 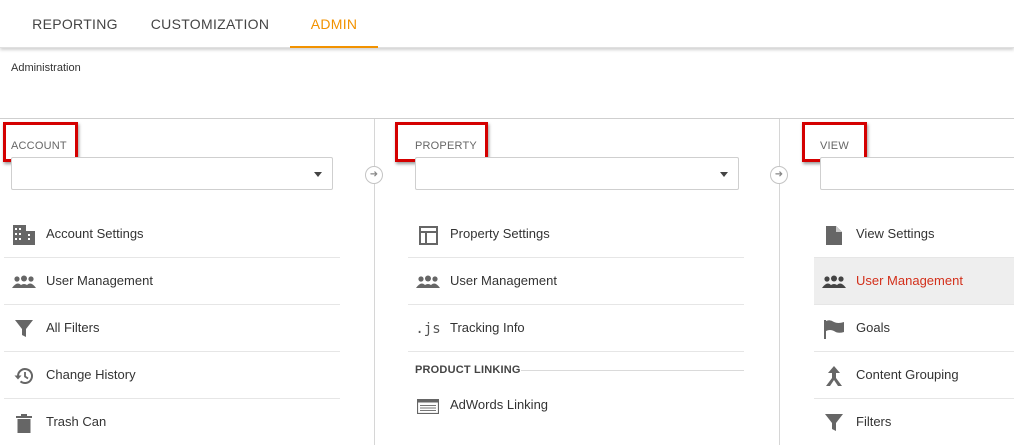 What do you see at coordinates (632, 370) in the screenshot?
I see `section-rule` at bounding box center [632, 370].